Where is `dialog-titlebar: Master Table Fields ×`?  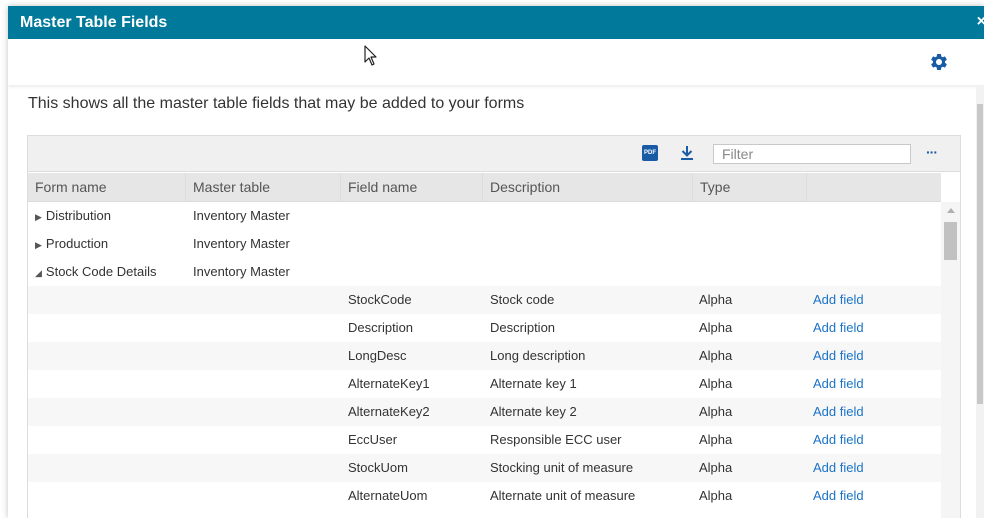
dialog-titlebar: Master Table Fields × is located at coordinates (496, 22).